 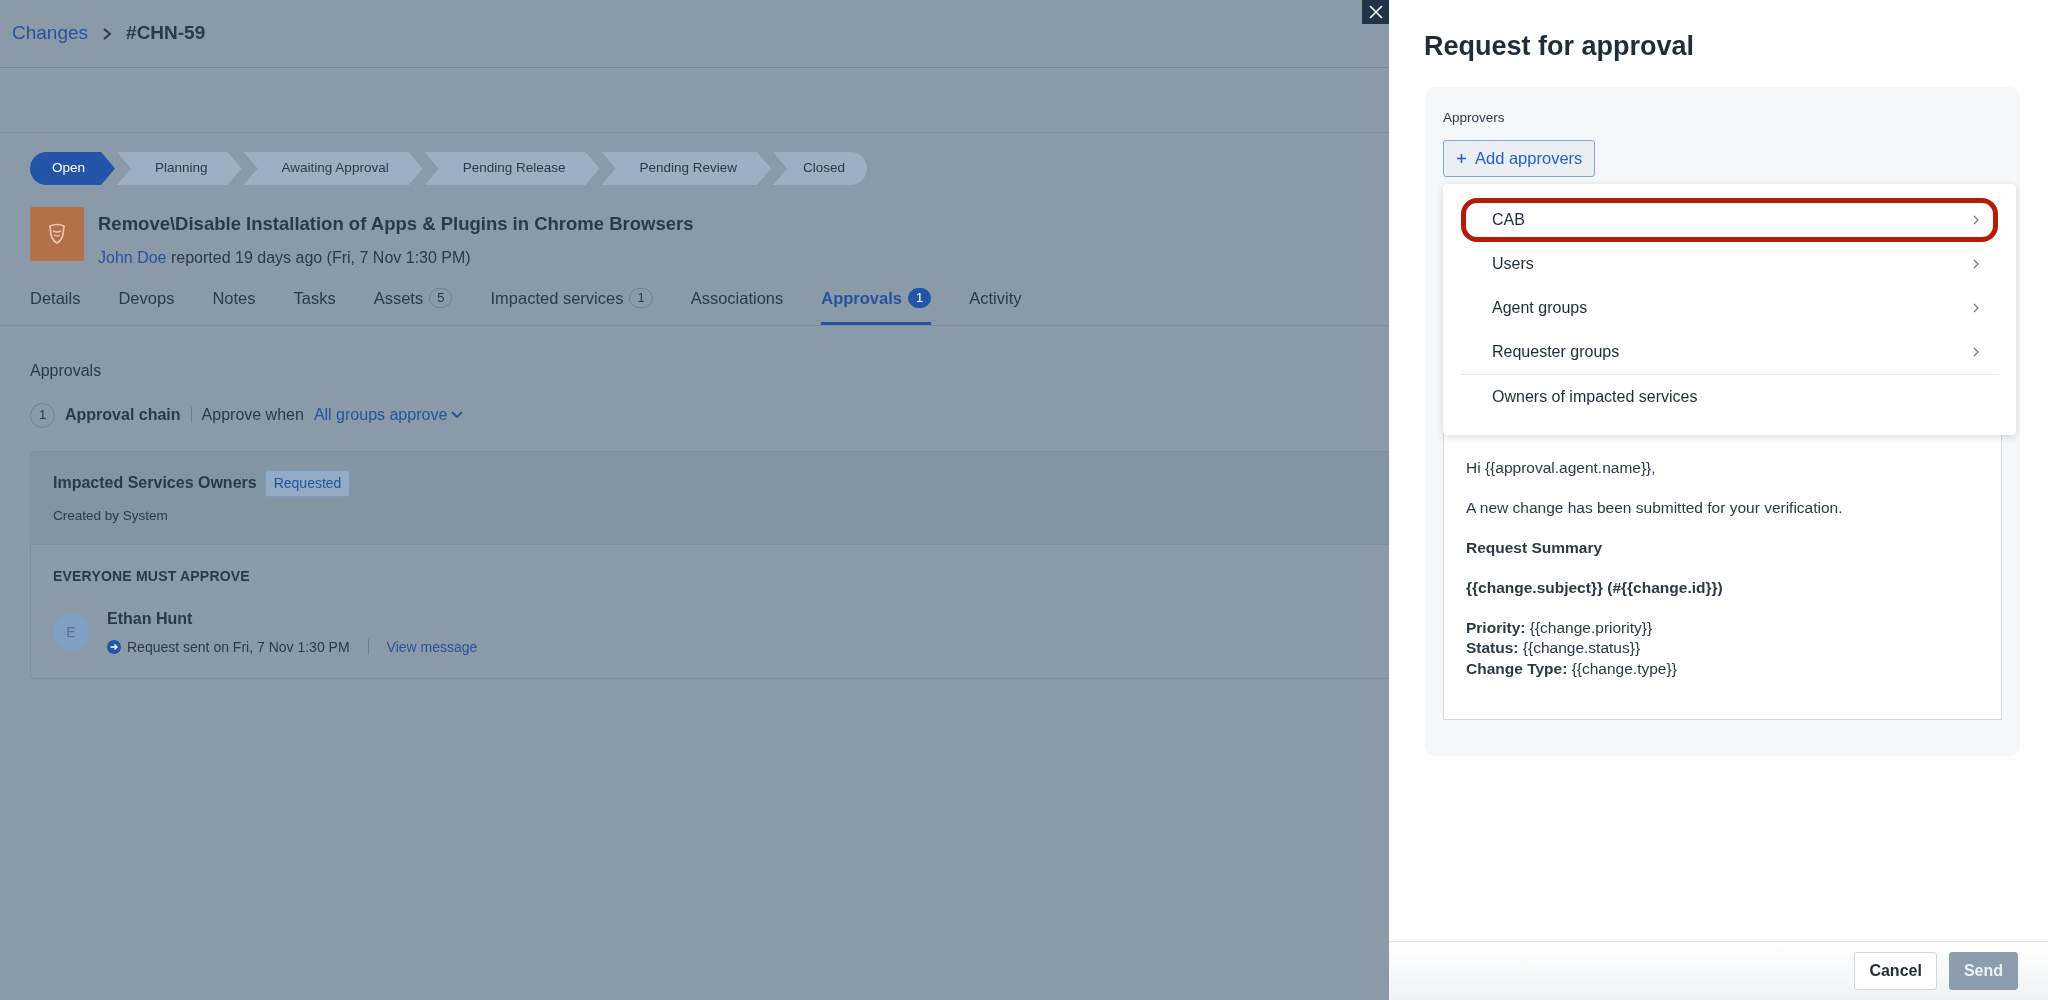 I want to click on status-step: Pending Review, so click(x=686, y=168).